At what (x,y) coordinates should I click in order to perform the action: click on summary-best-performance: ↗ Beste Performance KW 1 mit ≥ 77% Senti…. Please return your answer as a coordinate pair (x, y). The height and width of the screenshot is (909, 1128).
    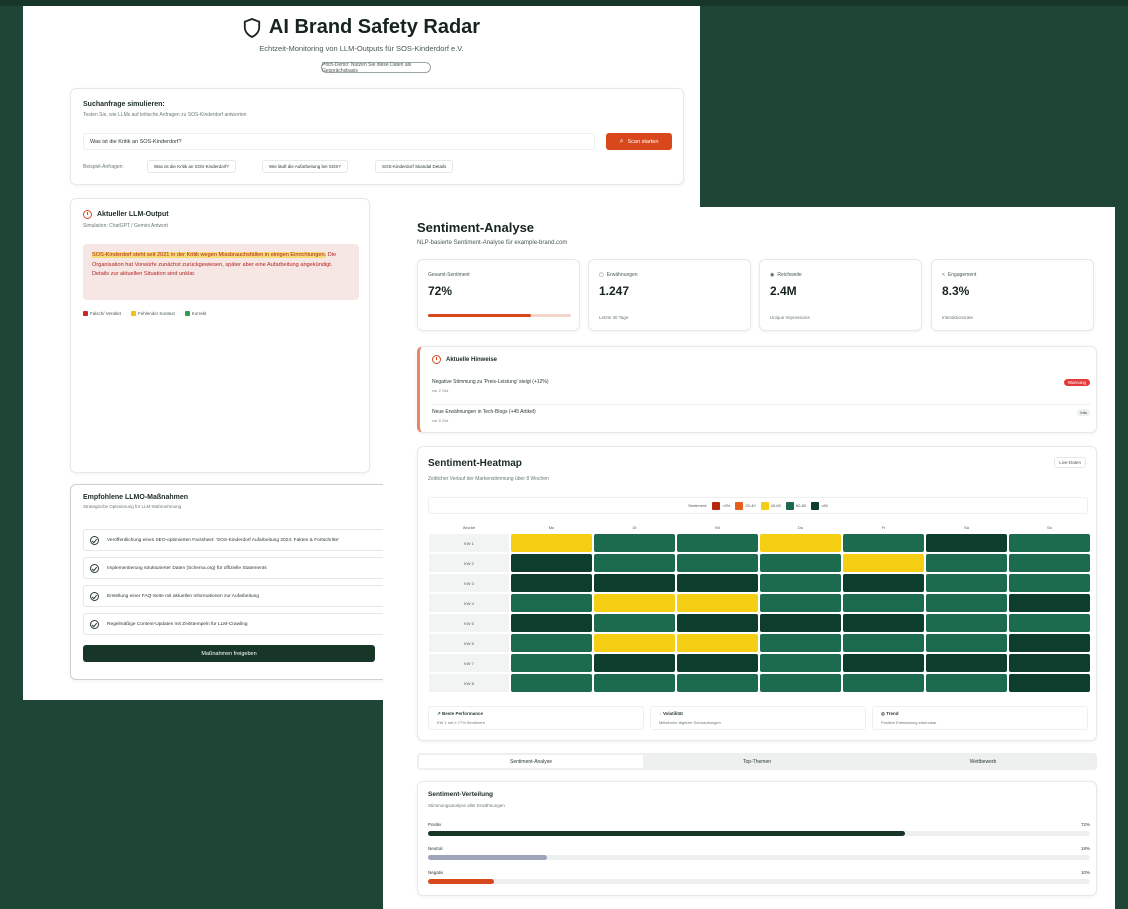
    Looking at the image, I should click on (536, 718).